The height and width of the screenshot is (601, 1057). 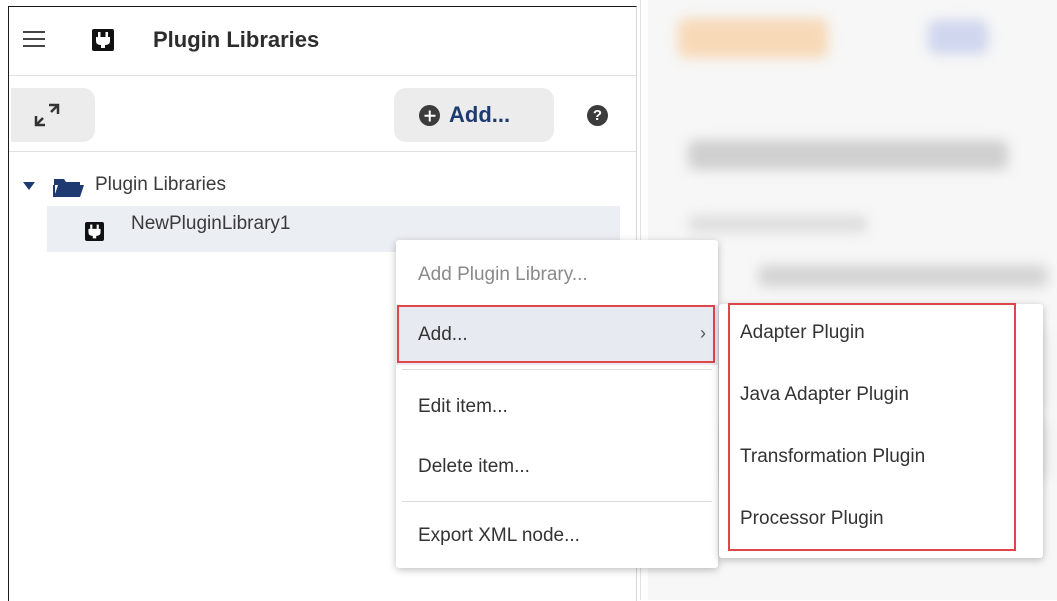 I want to click on caret-down-icon, so click(x=29, y=186).